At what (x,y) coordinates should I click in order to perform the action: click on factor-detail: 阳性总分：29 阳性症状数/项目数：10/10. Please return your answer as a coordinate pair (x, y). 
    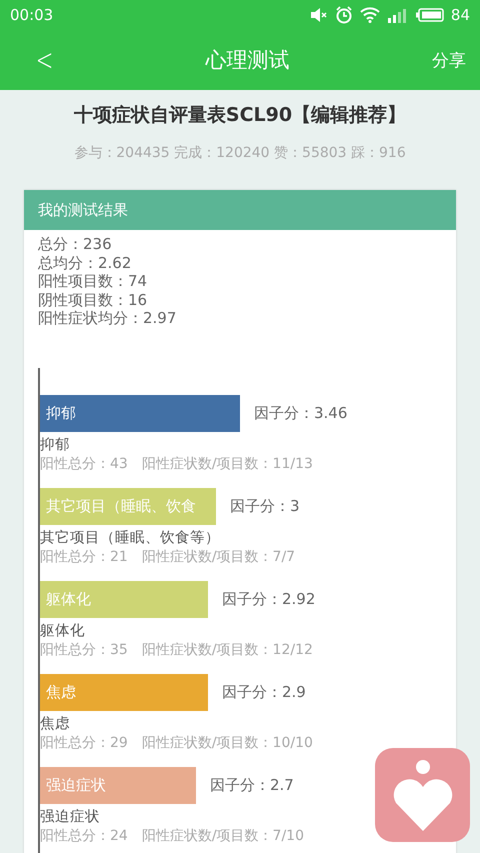
    Looking at the image, I should click on (177, 743).